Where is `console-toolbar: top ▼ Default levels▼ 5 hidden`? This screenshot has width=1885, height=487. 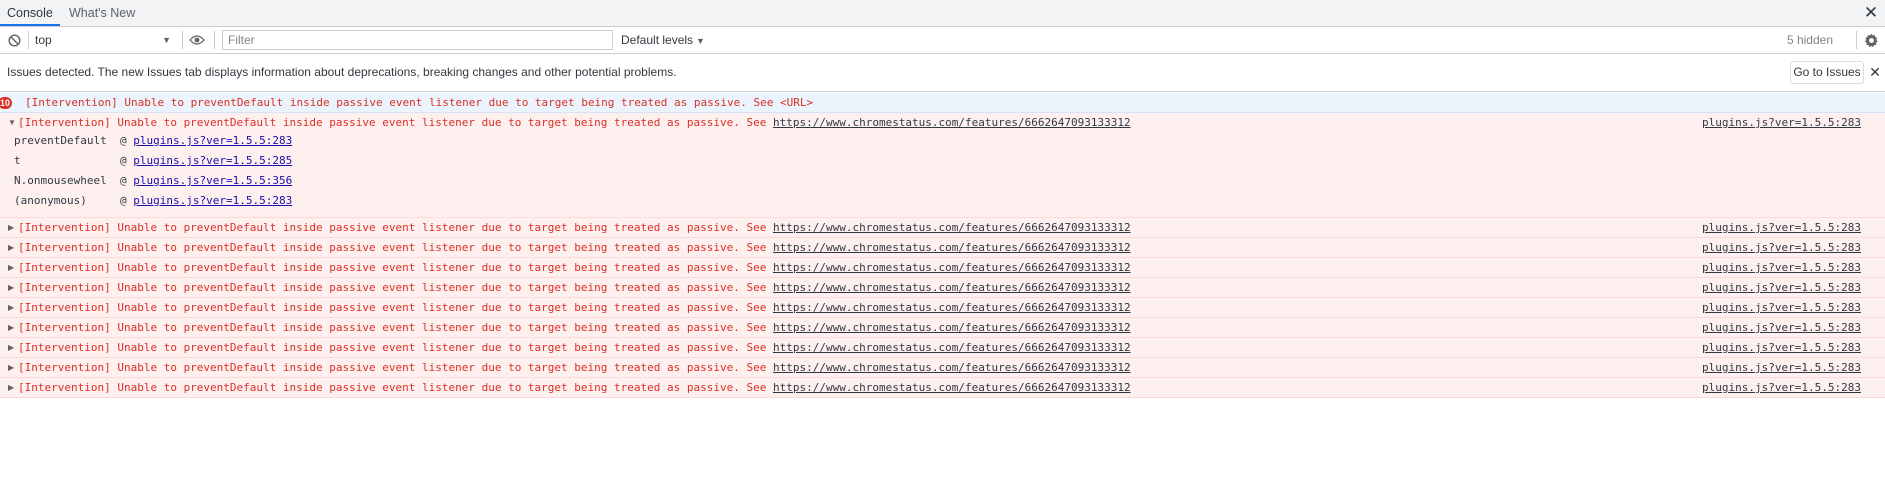 console-toolbar: top ▼ Default levels▼ 5 hidden is located at coordinates (942, 40).